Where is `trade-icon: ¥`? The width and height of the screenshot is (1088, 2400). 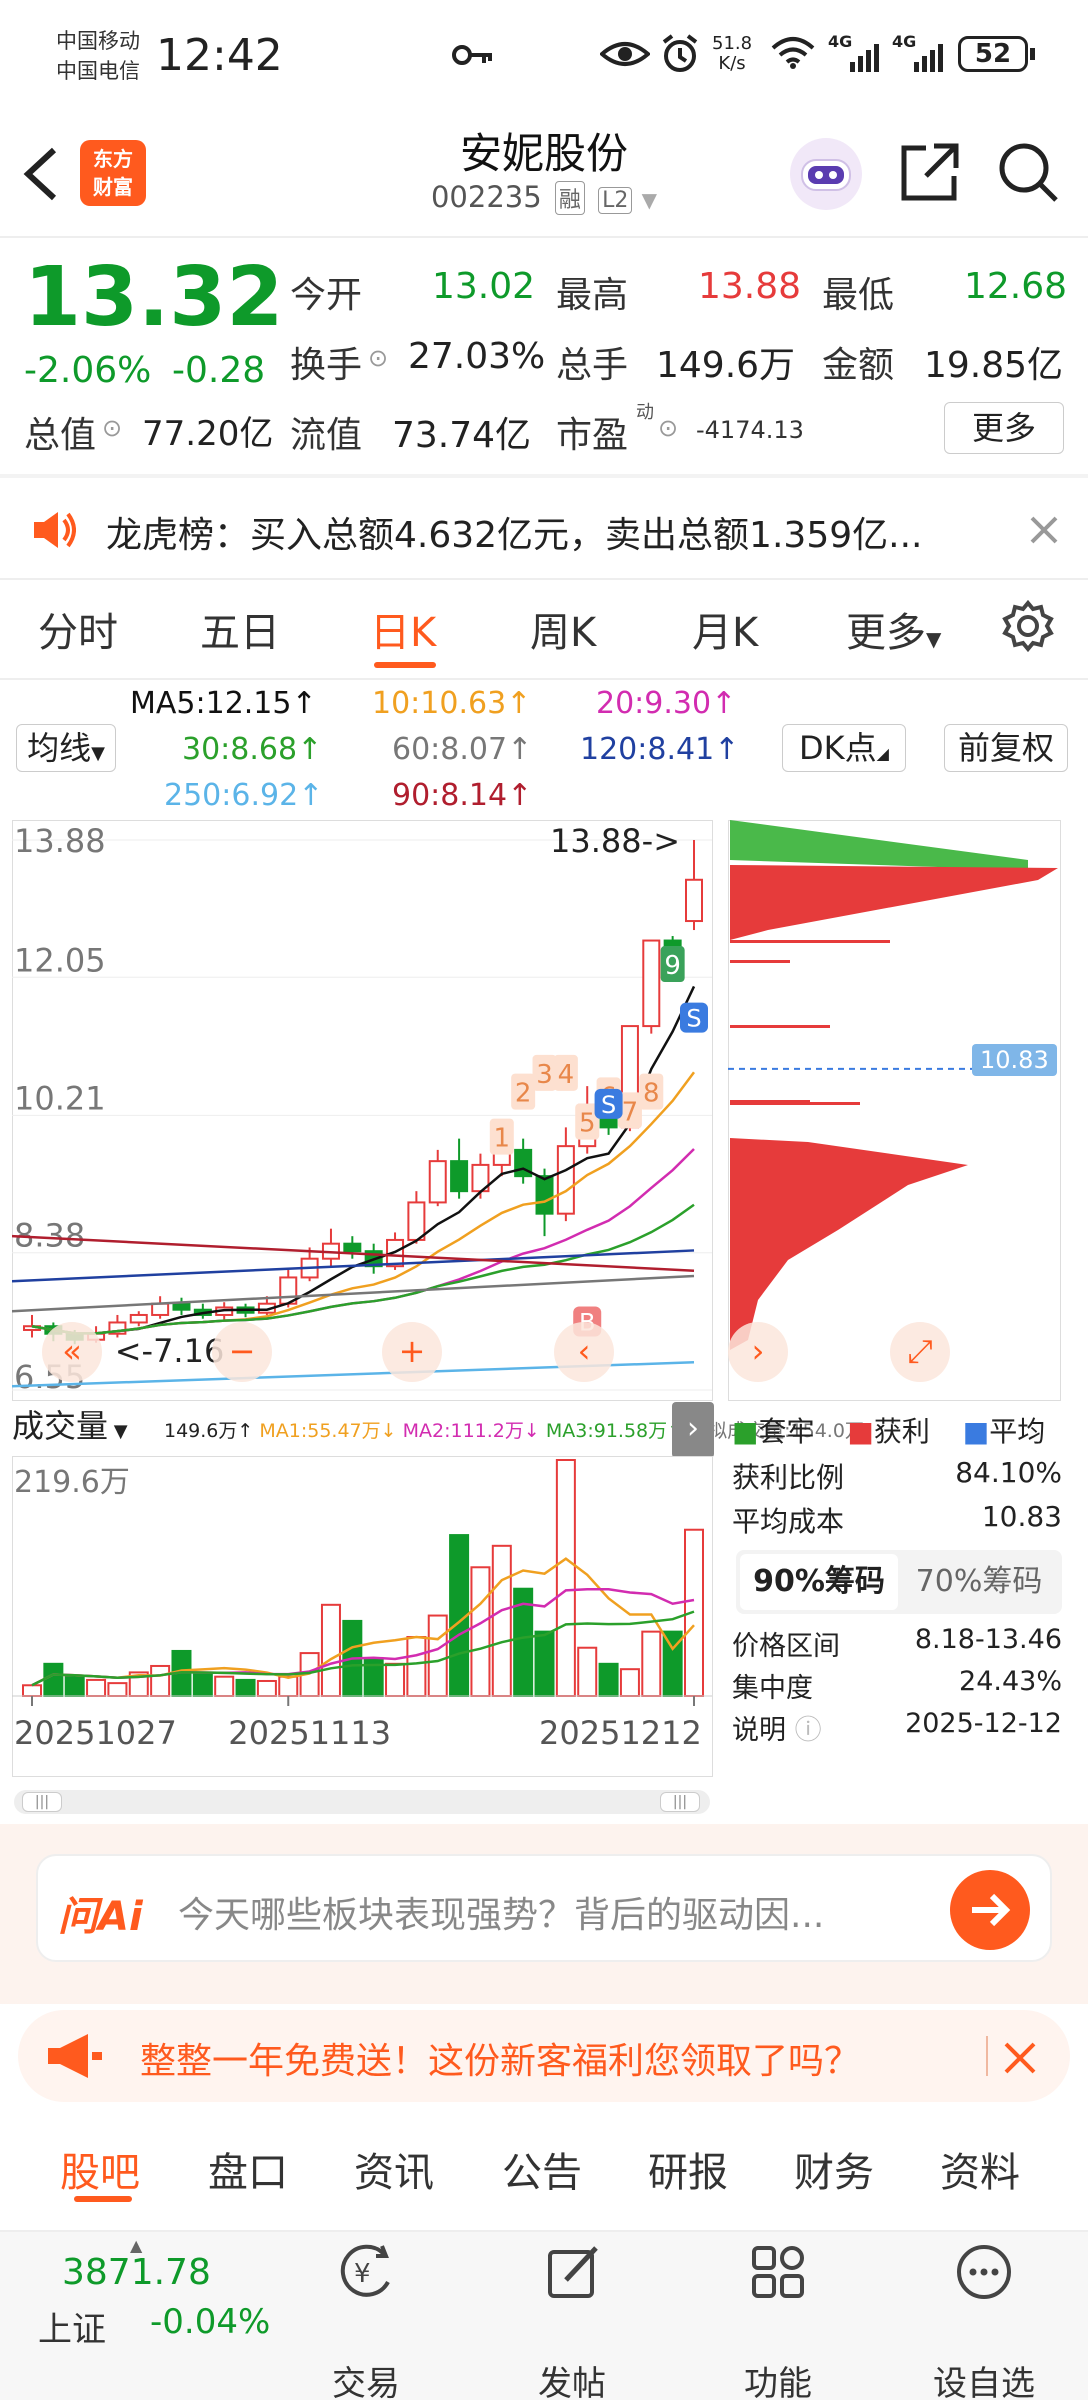 trade-icon: ¥ is located at coordinates (366, 2272).